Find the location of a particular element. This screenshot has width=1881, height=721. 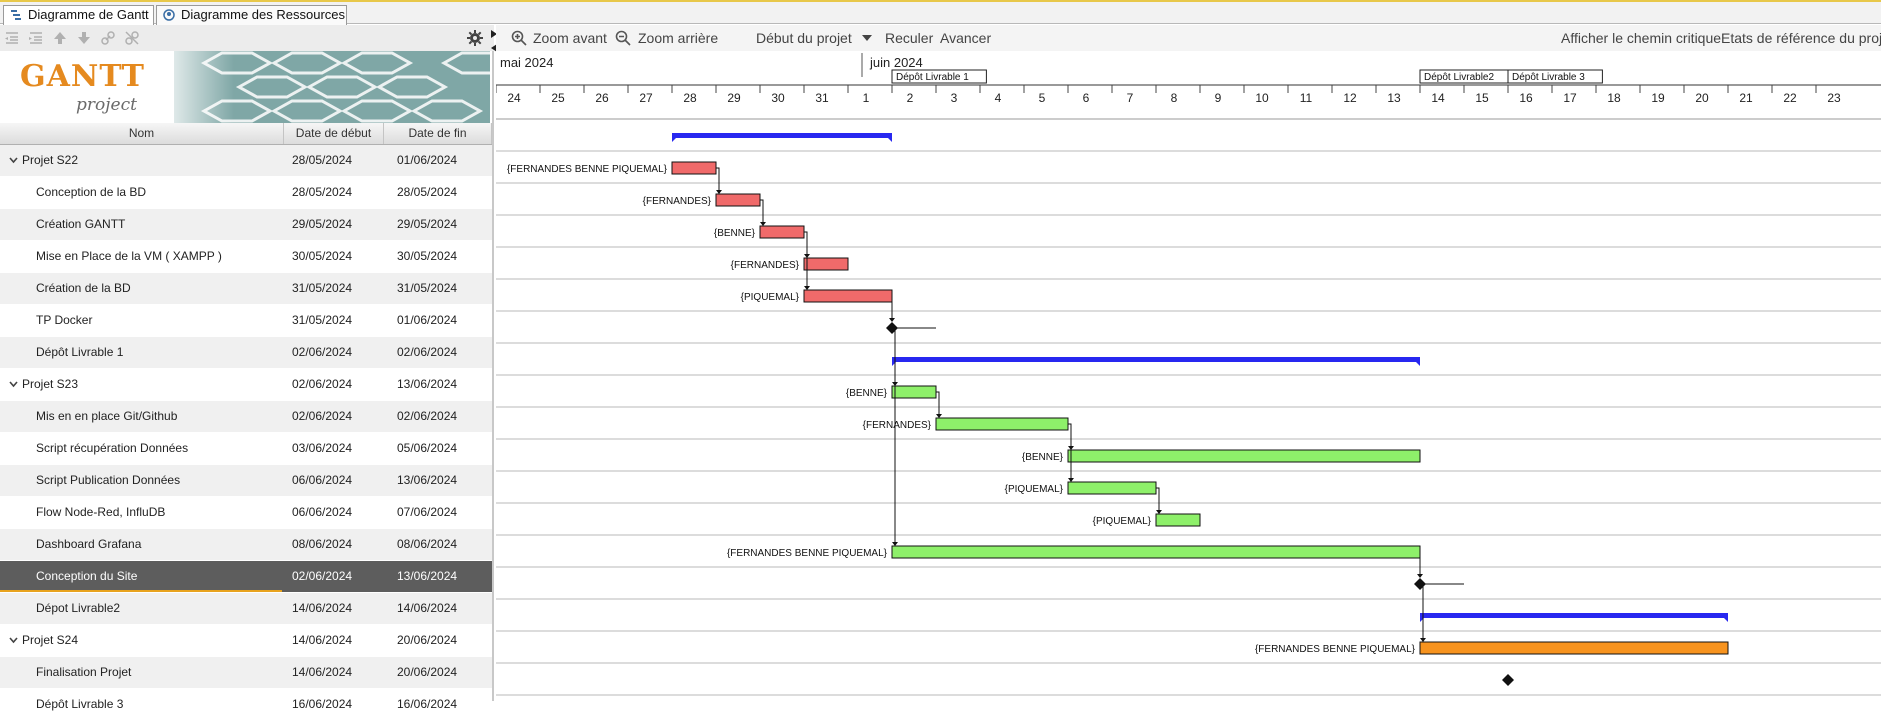

zoom-in-button: Zoom avant is located at coordinates (570, 38).